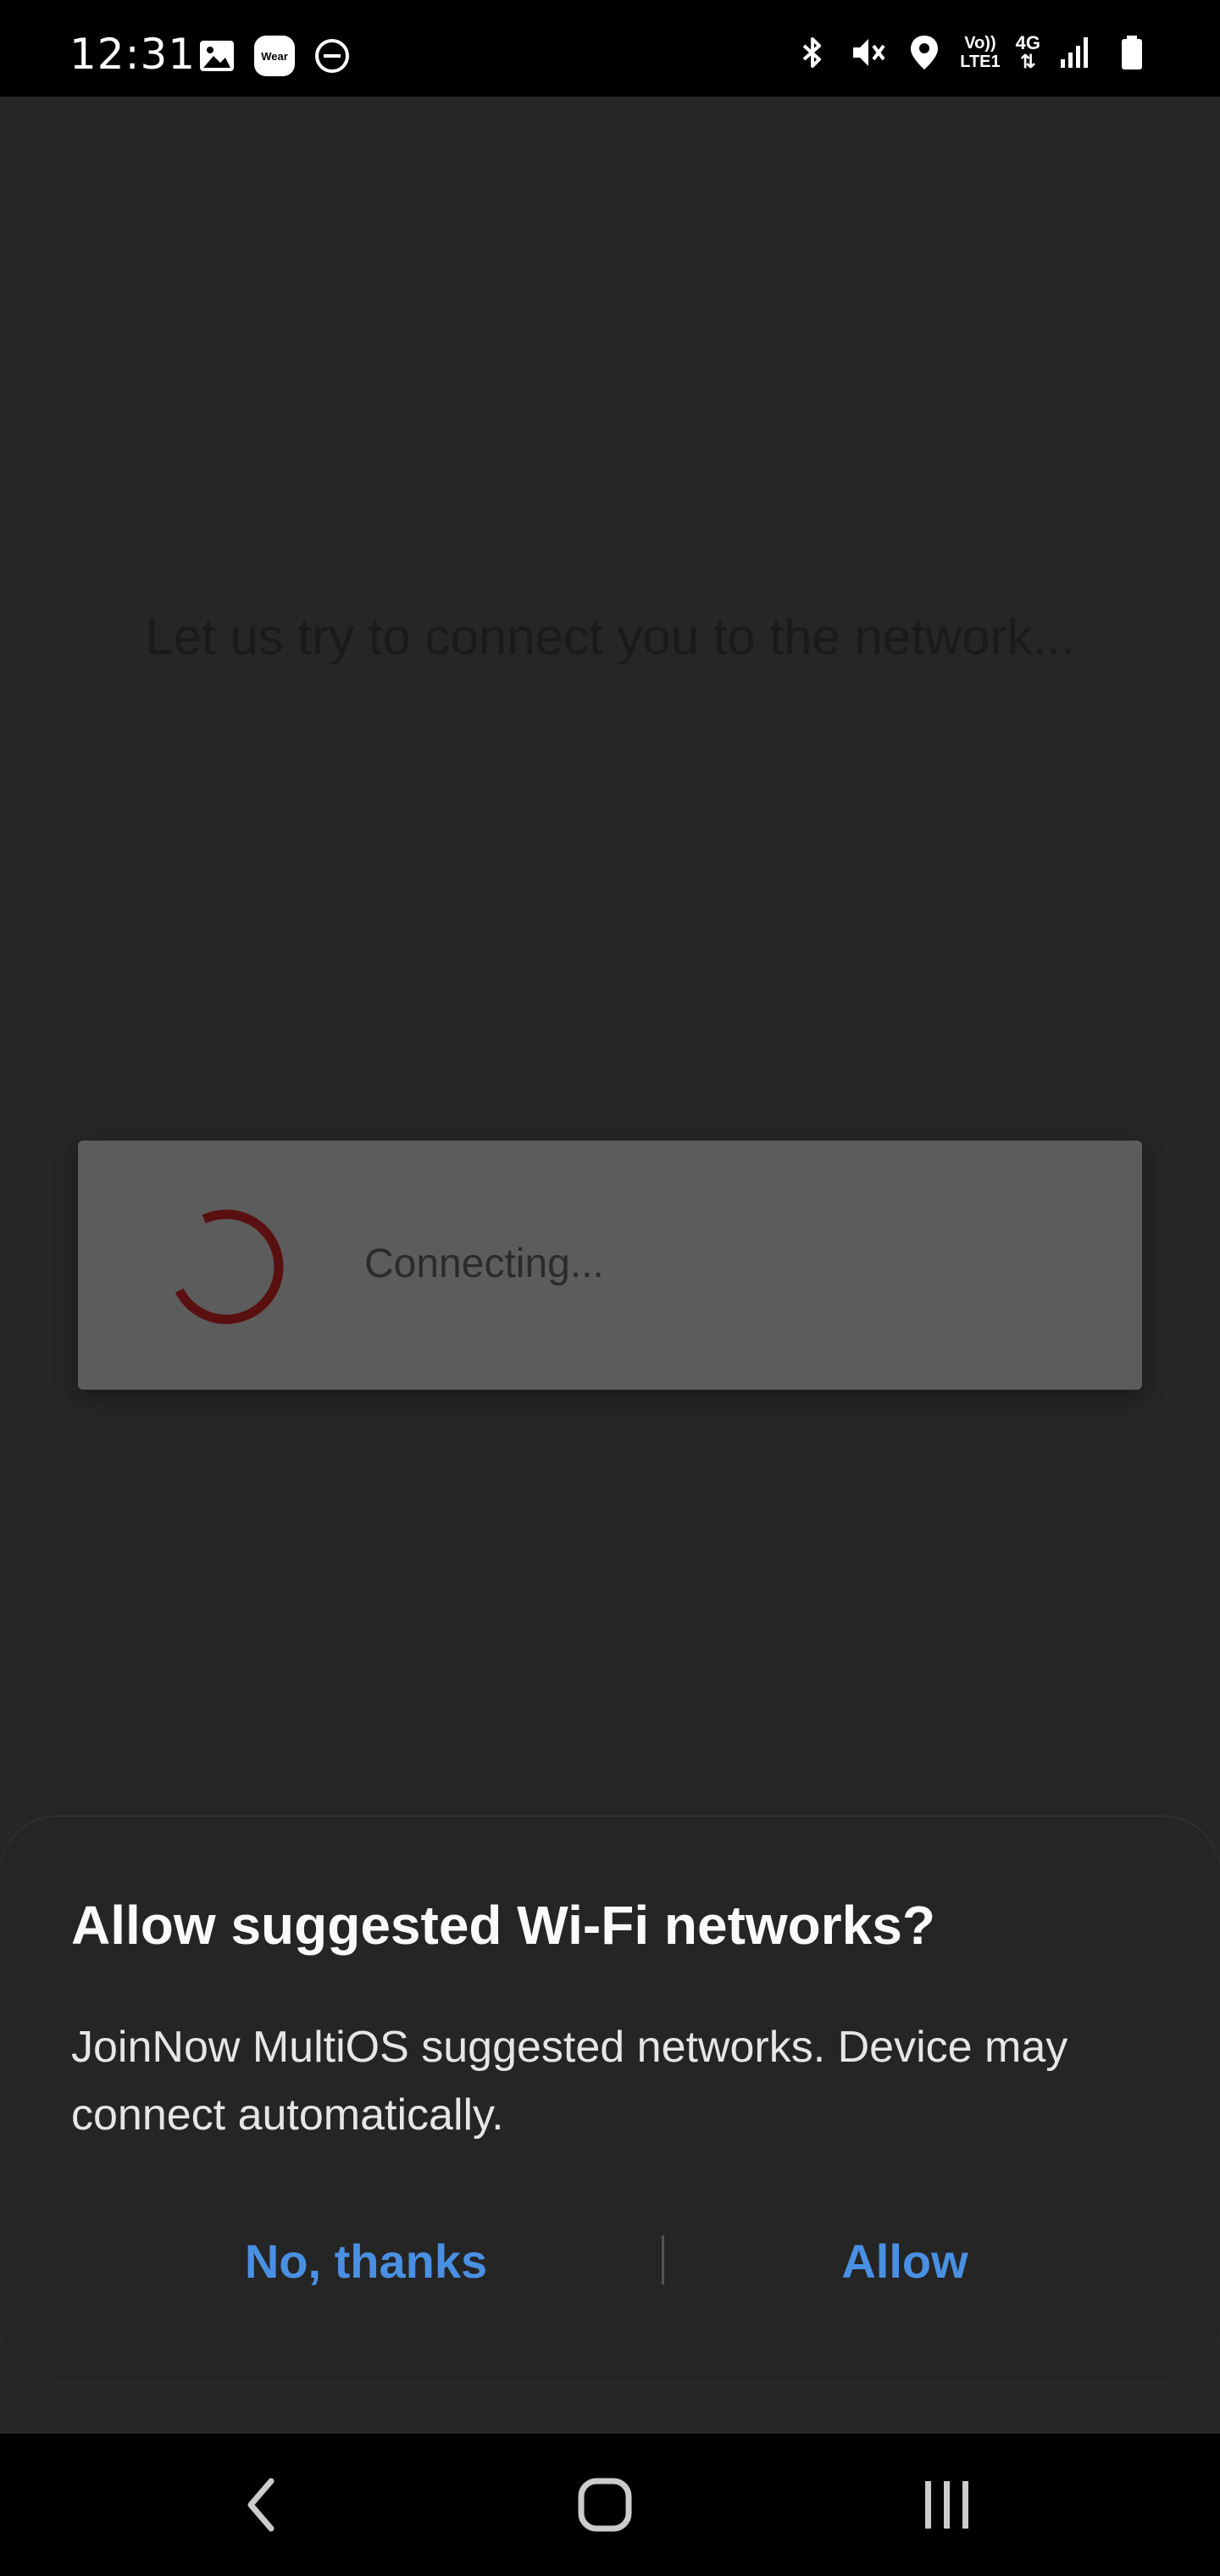 This screenshot has width=1220, height=2576. What do you see at coordinates (610, 48) in the screenshot?
I see `status-bar: 12:31 Wear Vo)) LTE1 4G ⇅` at bounding box center [610, 48].